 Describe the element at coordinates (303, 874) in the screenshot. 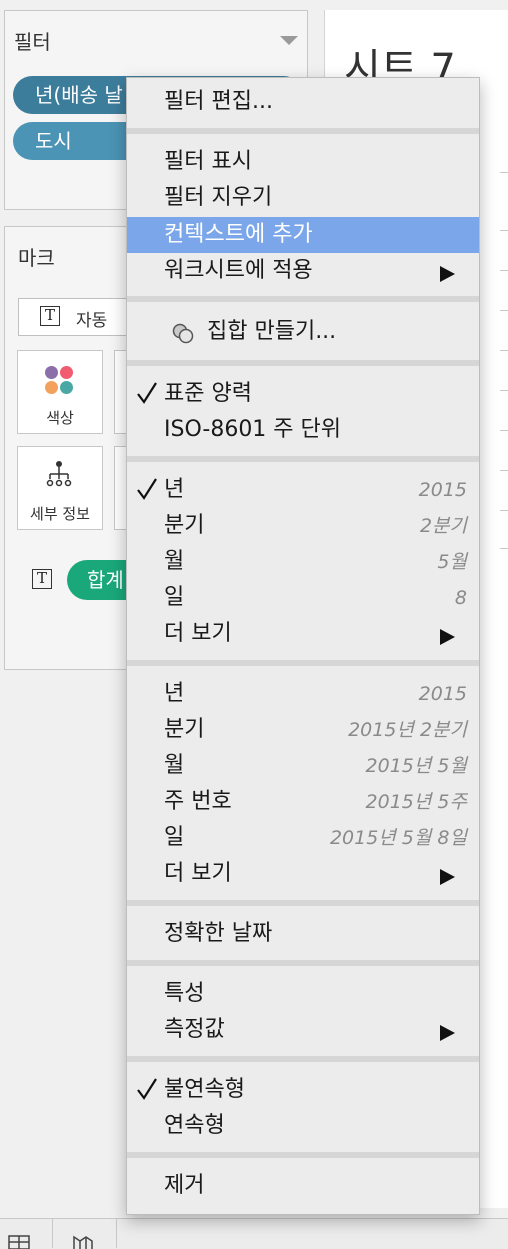

I see `menu-item-continuous-more: 더 보기` at that location.